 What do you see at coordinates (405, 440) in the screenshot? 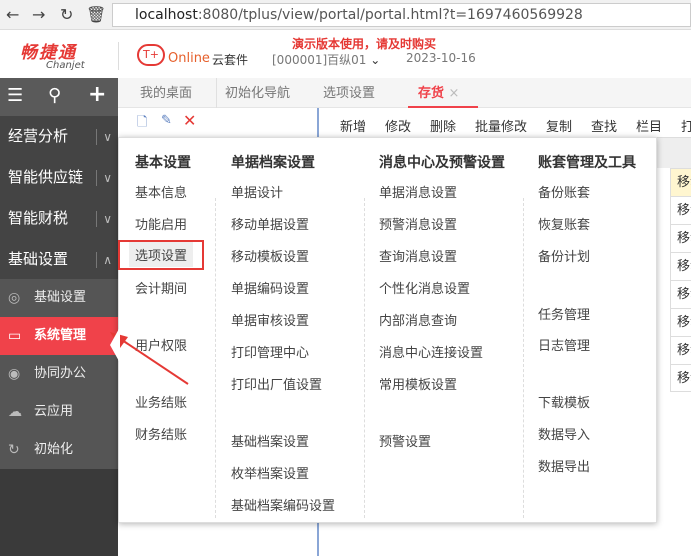
I see `menu-item: 预警设置` at bounding box center [405, 440].